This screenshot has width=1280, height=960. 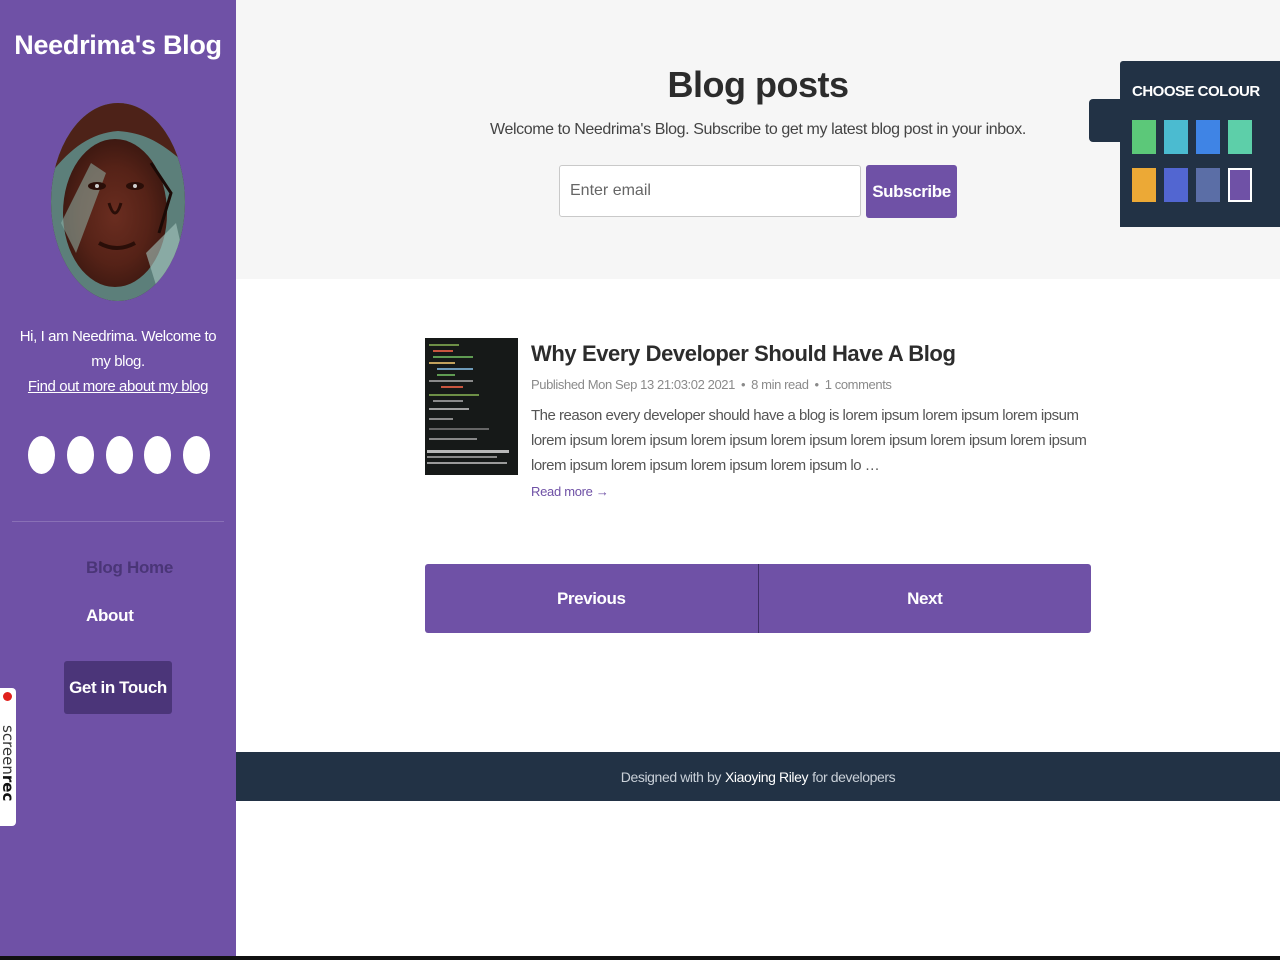 I want to click on record-icon, so click(x=7, y=696).